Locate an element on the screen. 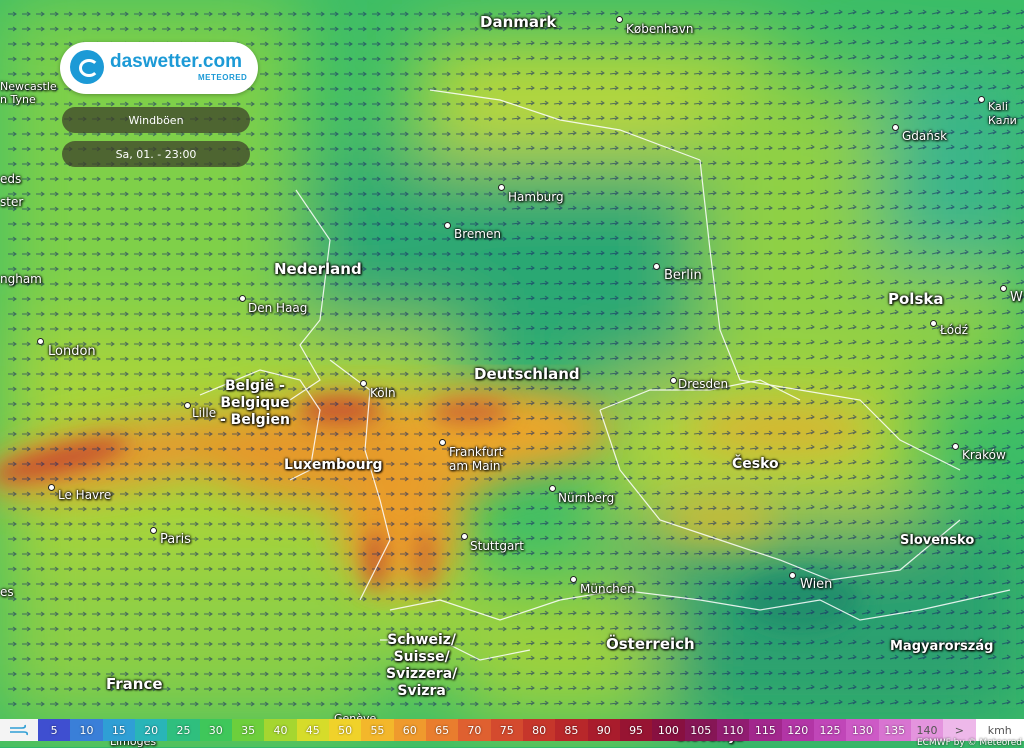 The height and width of the screenshot is (748, 1024). logo-name: daswetter.com is located at coordinates (176, 61).